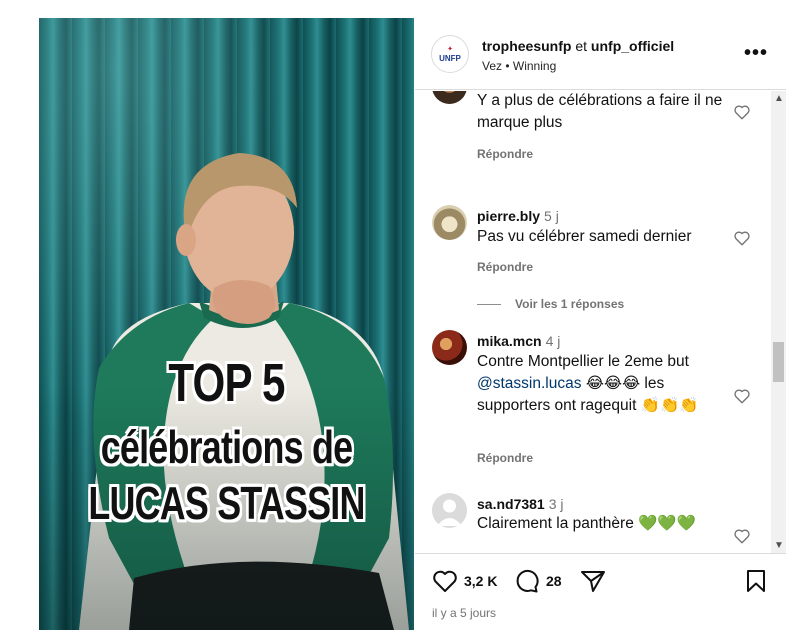 The image size is (786, 630). What do you see at coordinates (756, 53) in the screenshot?
I see `more-horizontal-icon: •••` at bounding box center [756, 53].